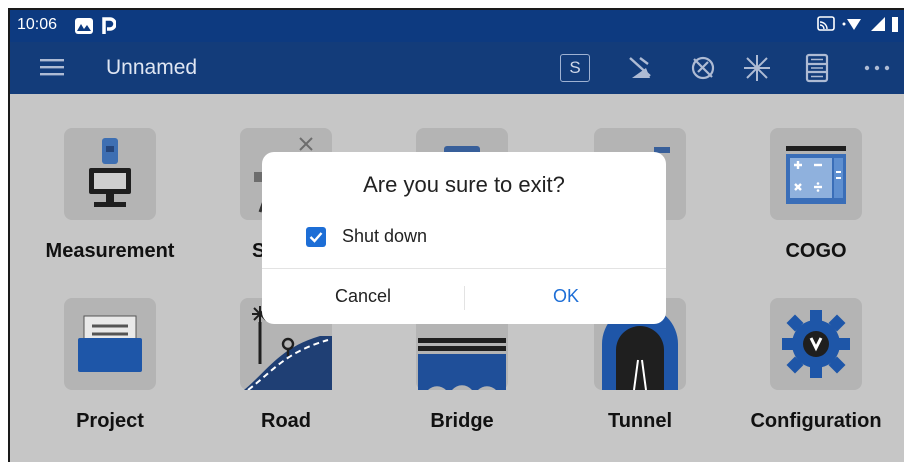 This screenshot has width=904, height=462. I want to click on configuration-label: Configuration, so click(816, 421).